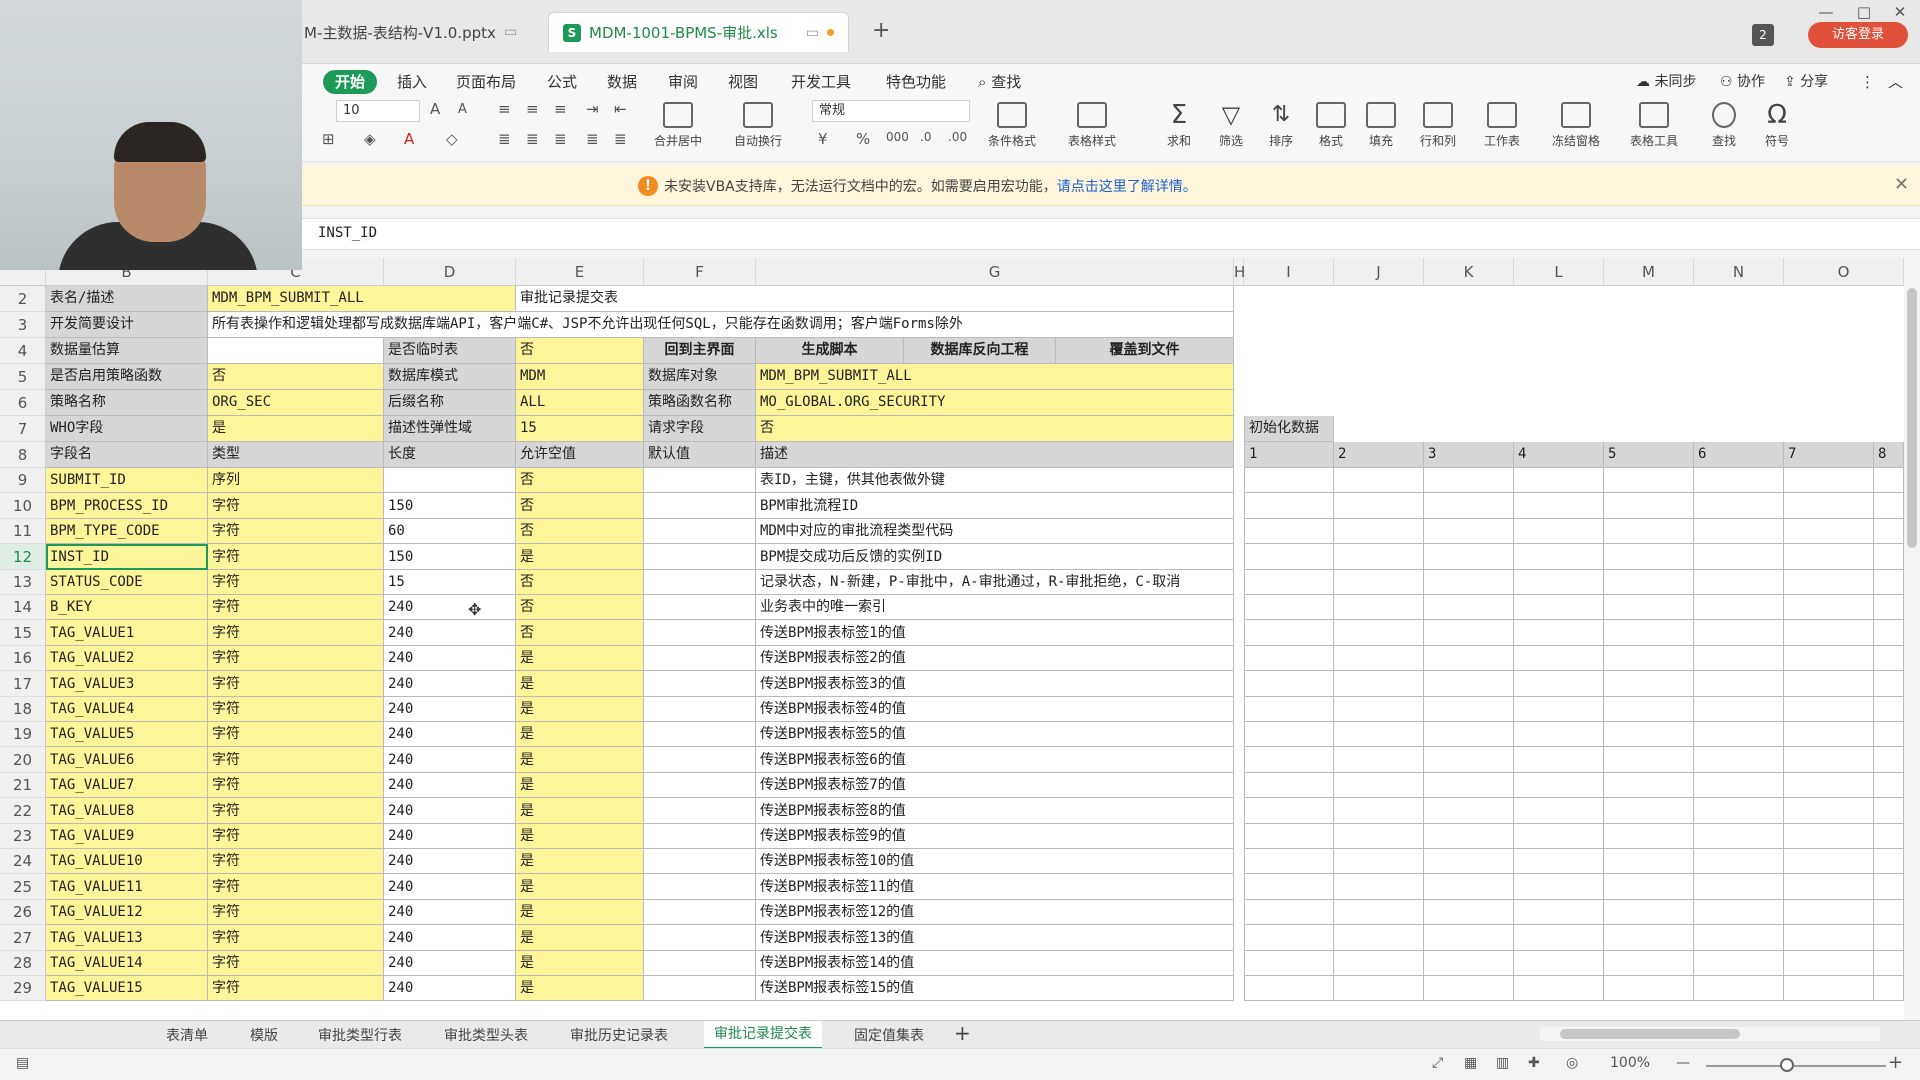  I want to click on cell-name: TAG_VALUE5, so click(127, 734).